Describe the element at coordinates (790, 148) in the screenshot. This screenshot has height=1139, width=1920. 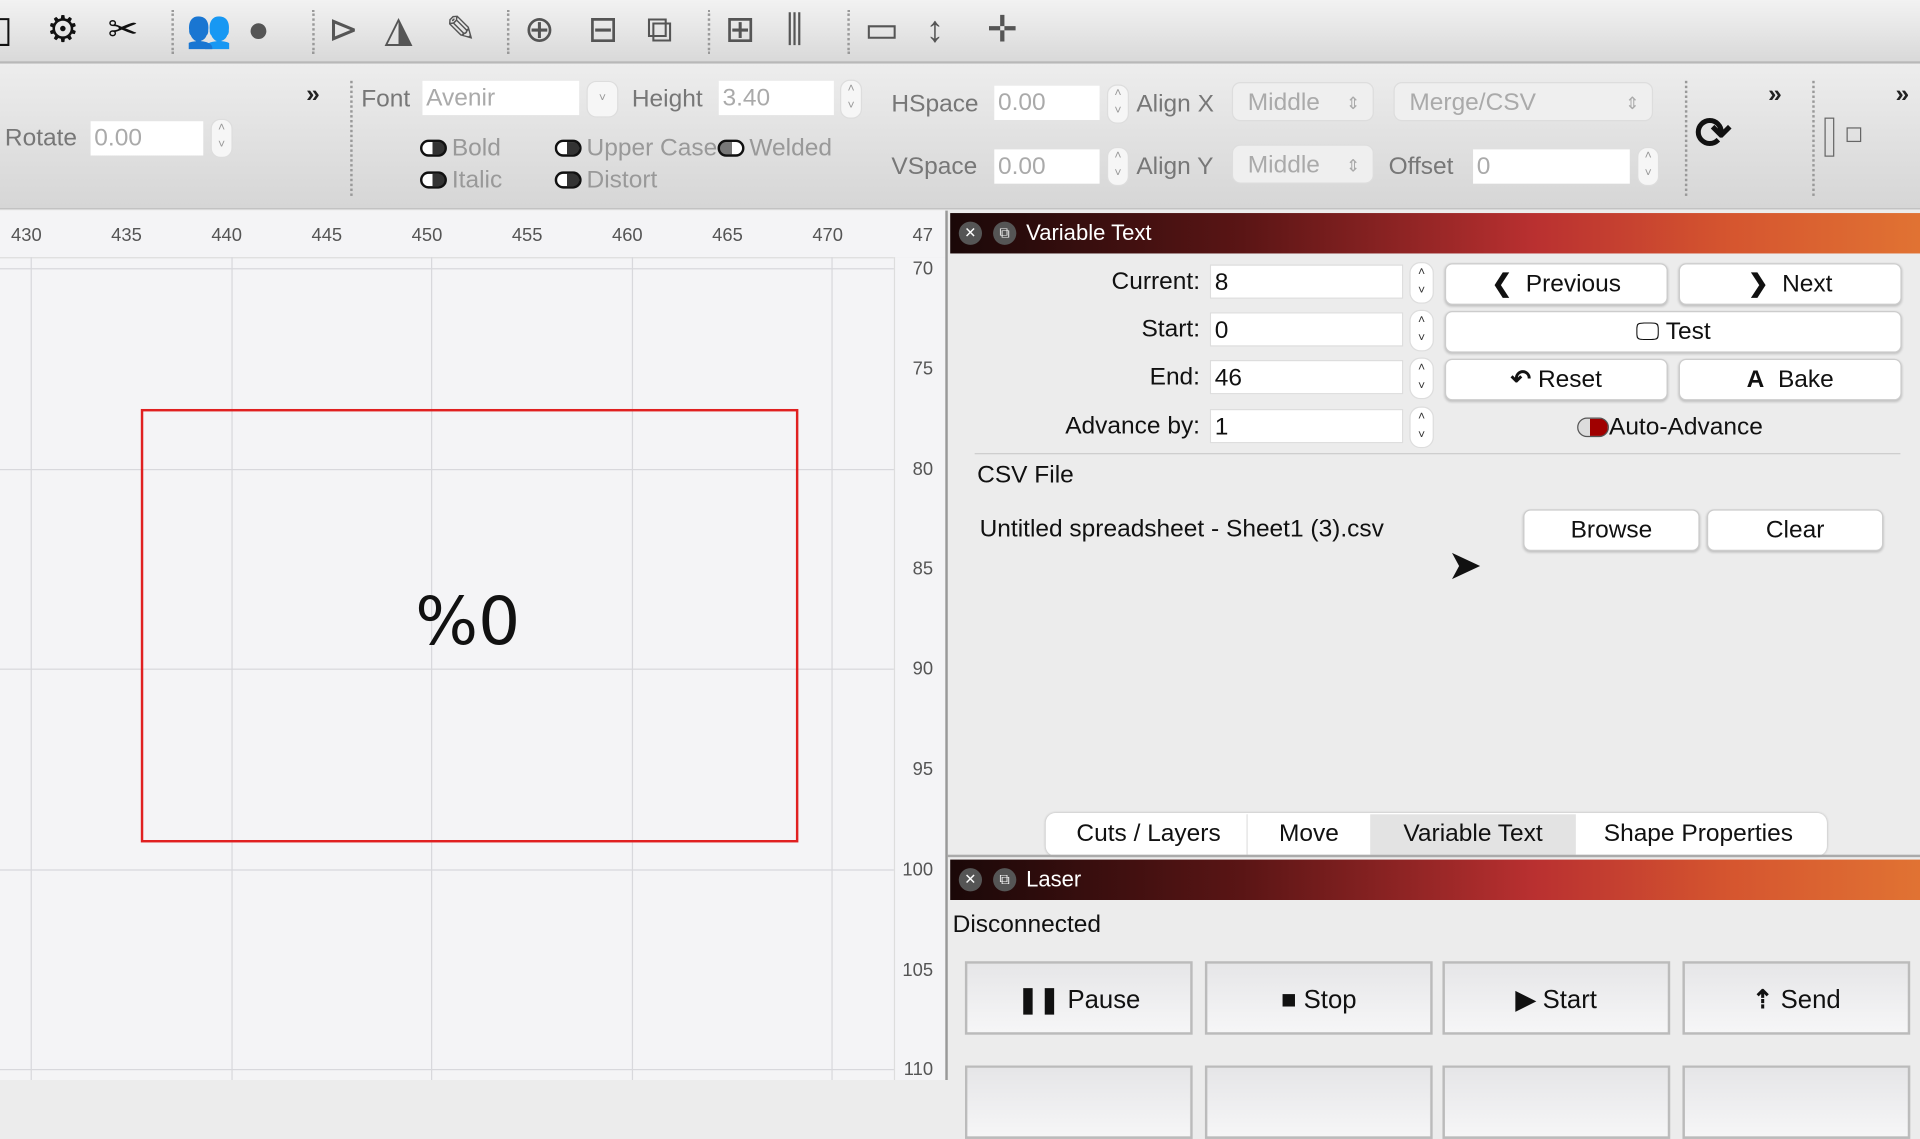
I see `welded-label: Welded` at that location.